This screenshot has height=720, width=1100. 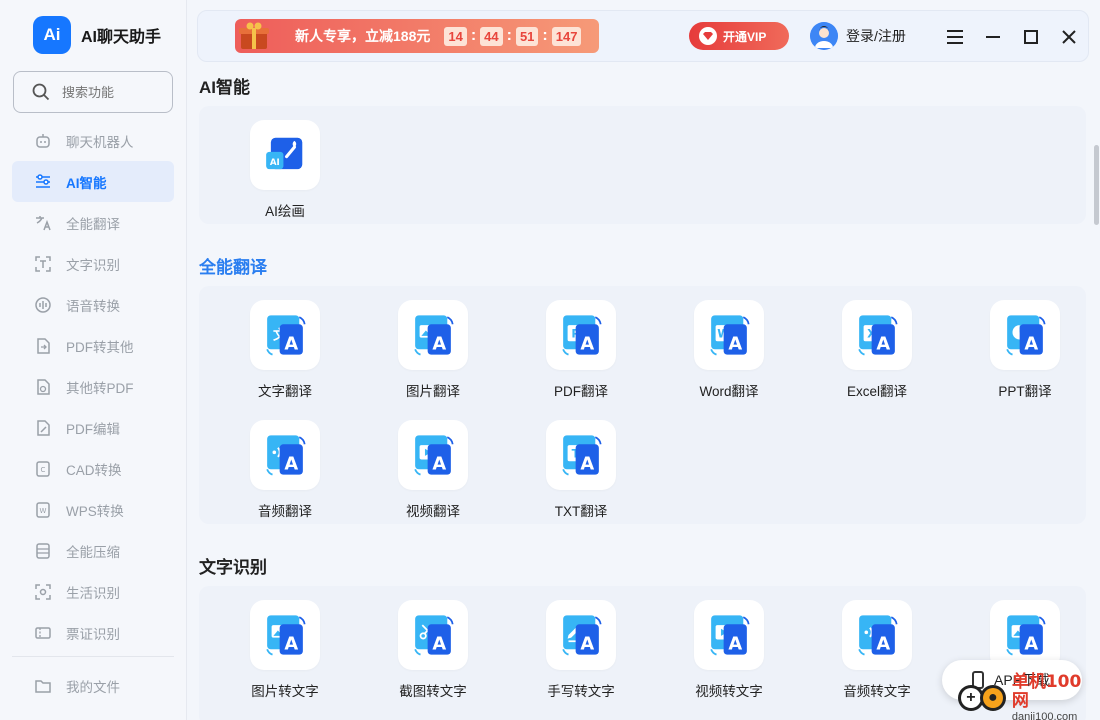 I want to click on sidebar-item-label: WPS转换, so click(x=95, y=511).